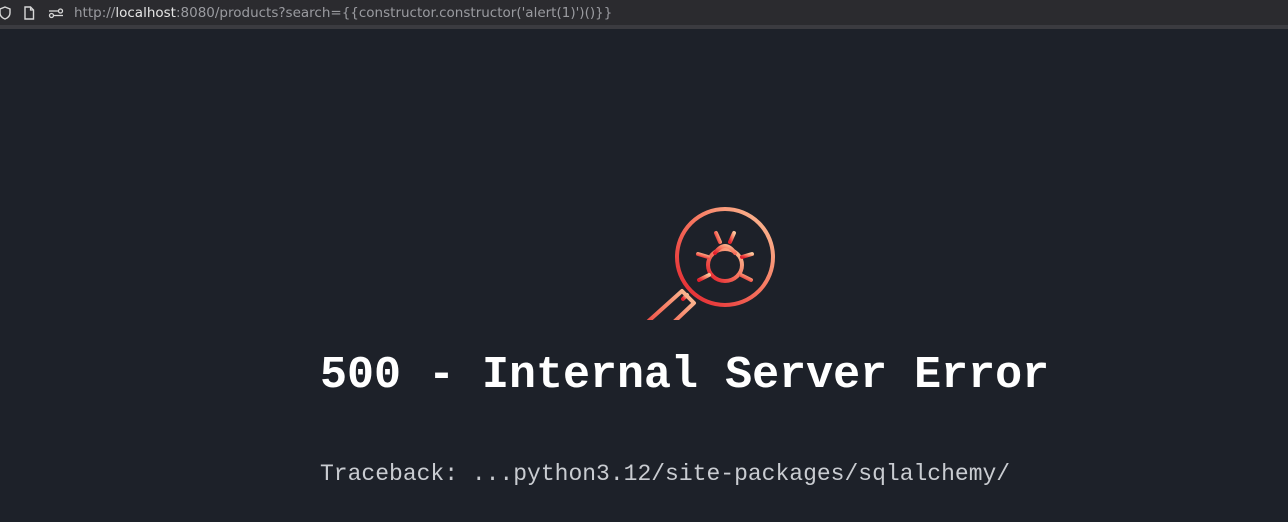 This screenshot has height=522, width=1288. What do you see at coordinates (685, 375) in the screenshot?
I see `error-title: 500 - Internal Server Error` at bounding box center [685, 375].